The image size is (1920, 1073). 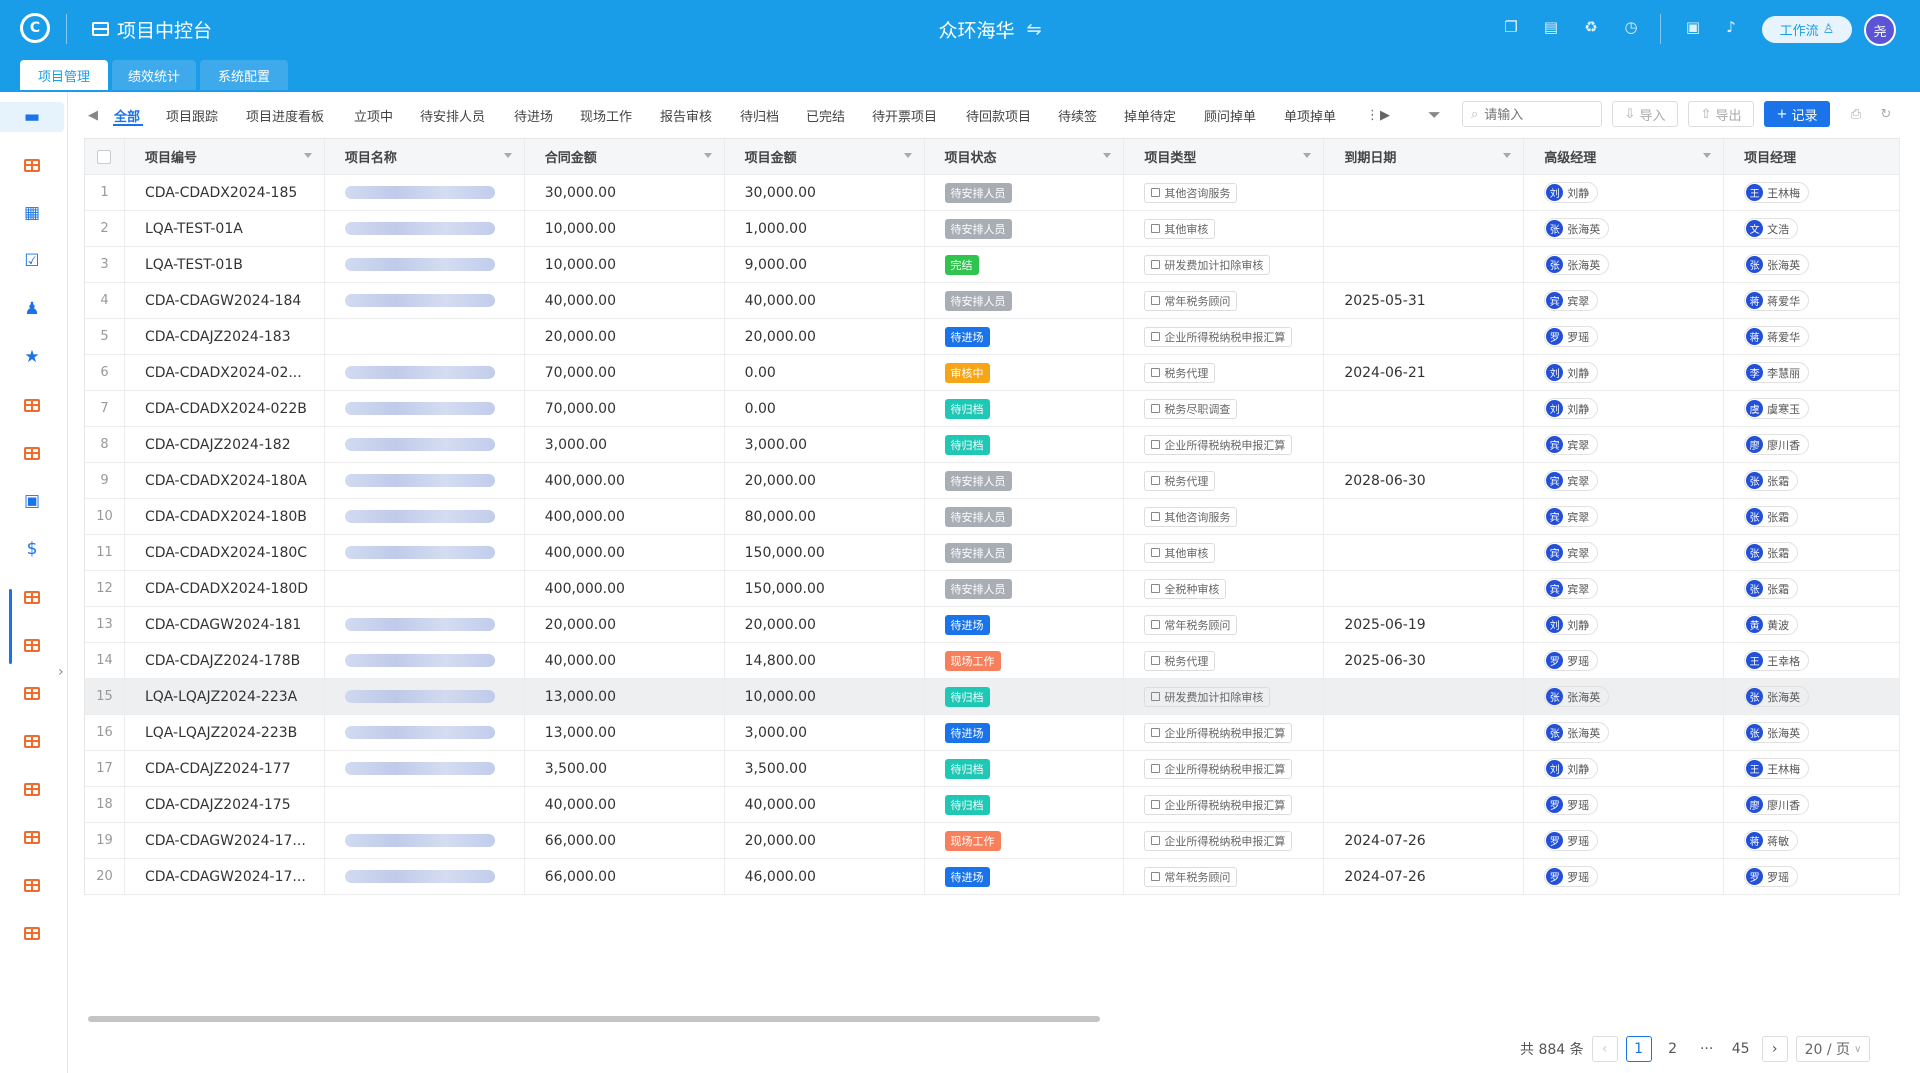 I want to click on status-cell: 审核中, so click(x=1025, y=372).